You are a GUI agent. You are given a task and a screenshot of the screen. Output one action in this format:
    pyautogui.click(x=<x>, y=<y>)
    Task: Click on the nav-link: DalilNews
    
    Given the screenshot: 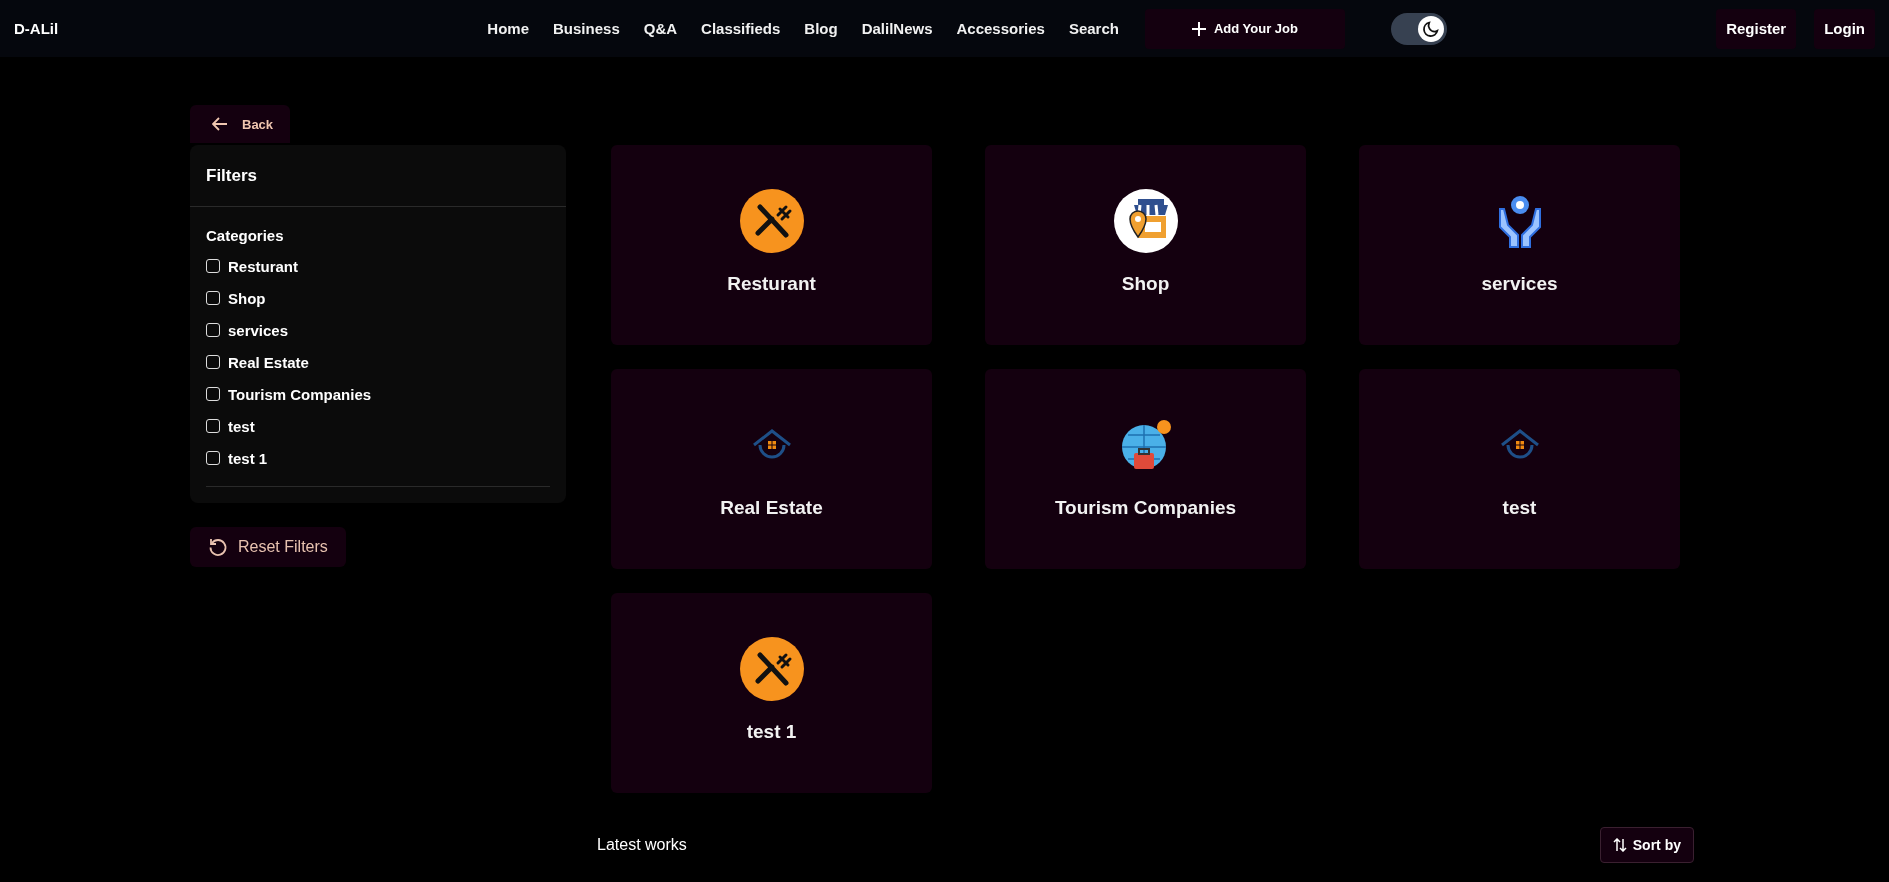 What is the action you would take?
    pyautogui.click(x=897, y=28)
    